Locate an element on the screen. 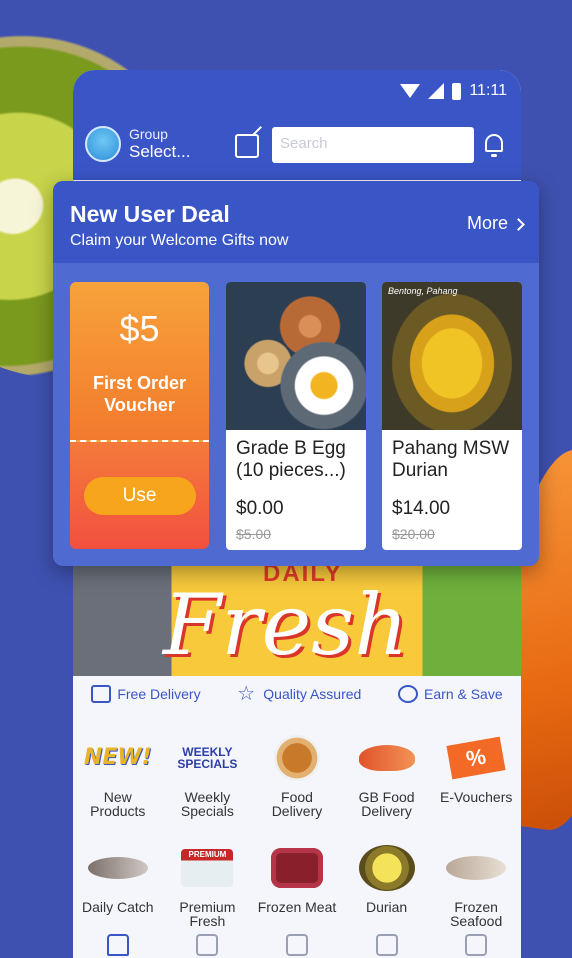  new-badge-icon: NEW! is located at coordinates (117, 757).